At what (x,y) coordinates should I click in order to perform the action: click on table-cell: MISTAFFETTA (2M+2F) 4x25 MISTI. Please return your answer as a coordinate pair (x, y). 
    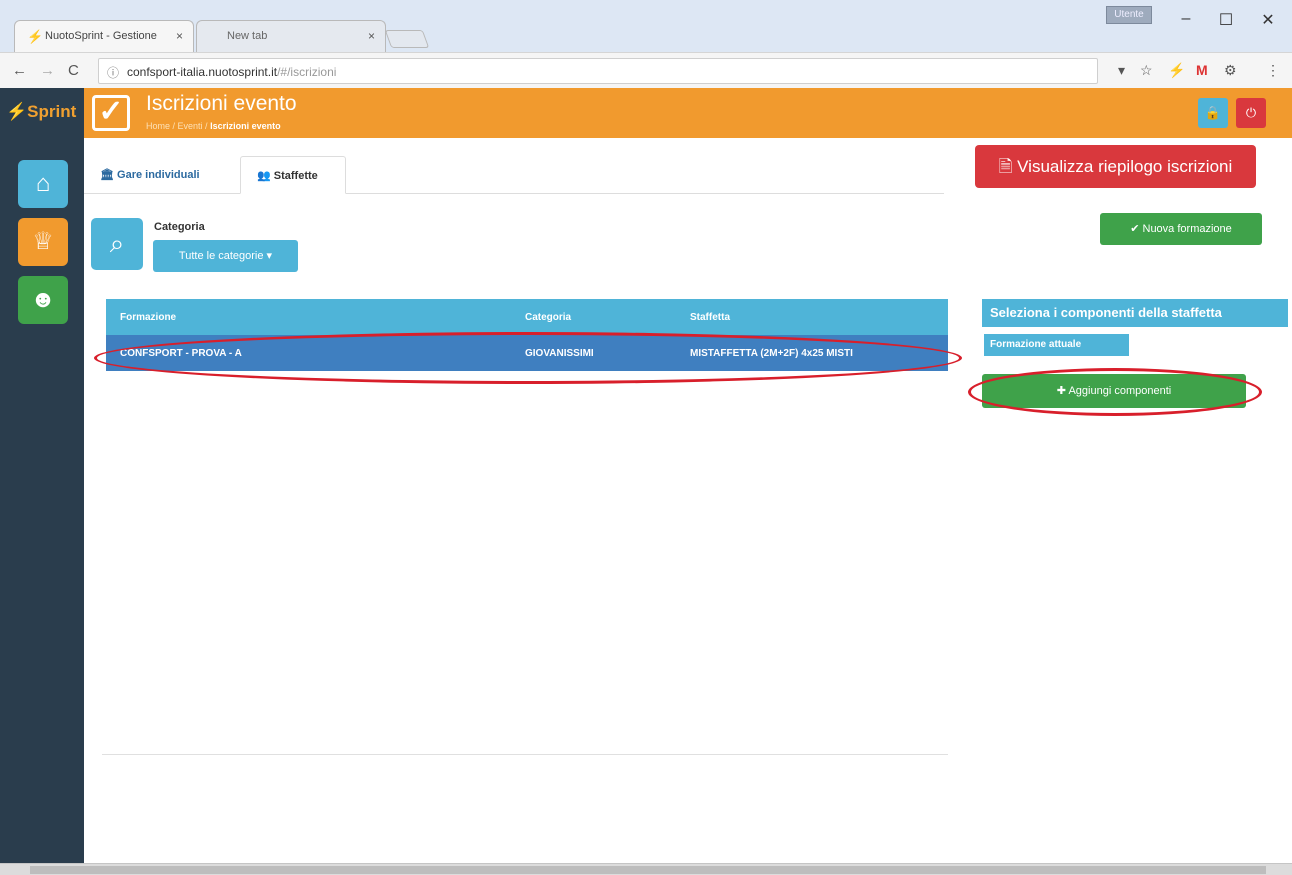
    Looking at the image, I should click on (812, 353).